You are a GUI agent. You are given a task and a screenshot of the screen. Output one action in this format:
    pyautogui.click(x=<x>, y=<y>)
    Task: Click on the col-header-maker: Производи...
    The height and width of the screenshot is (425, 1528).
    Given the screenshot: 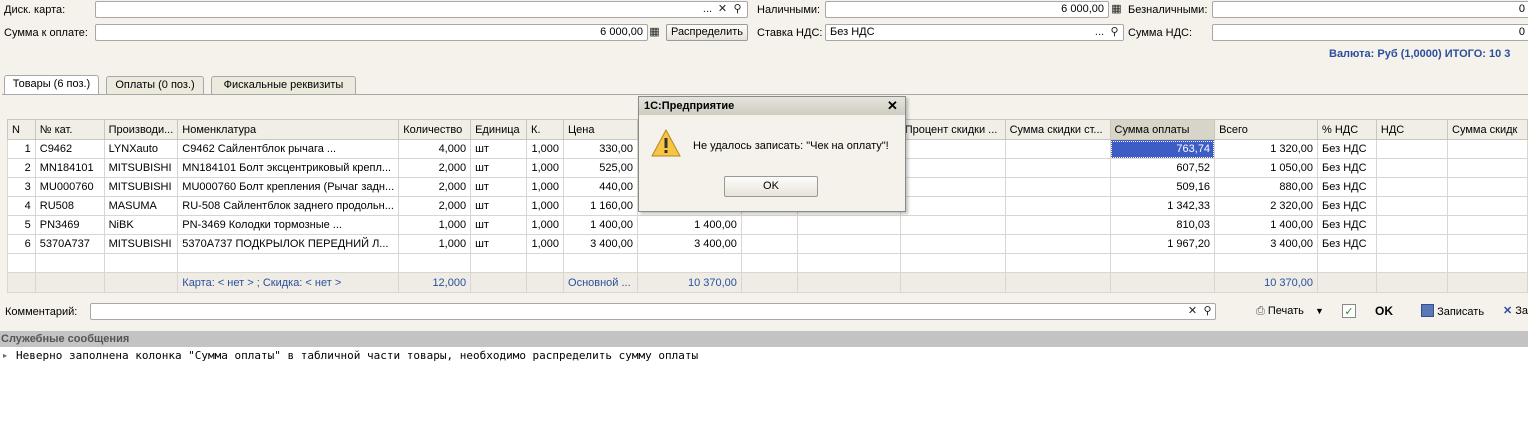 What is the action you would take?
    pyautogui.click(x=141, y=129)
    